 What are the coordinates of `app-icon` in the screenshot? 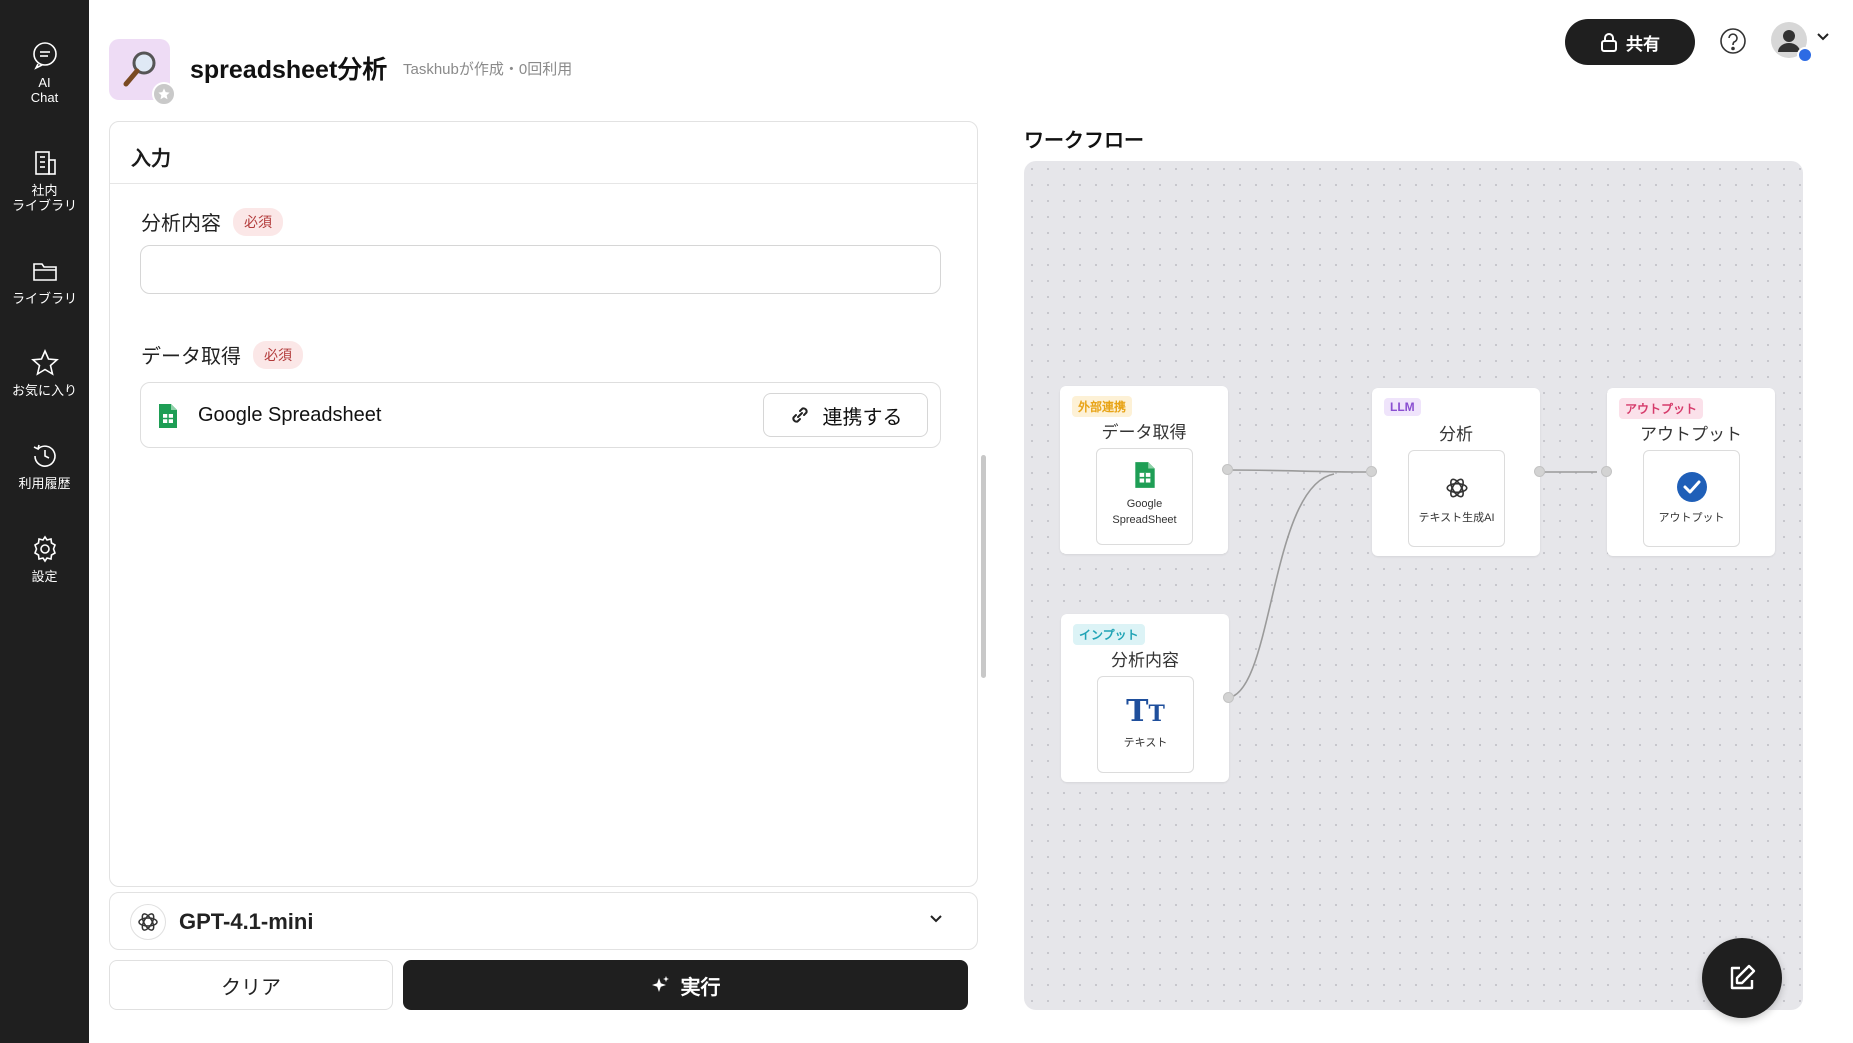 It's located at (142, 72).